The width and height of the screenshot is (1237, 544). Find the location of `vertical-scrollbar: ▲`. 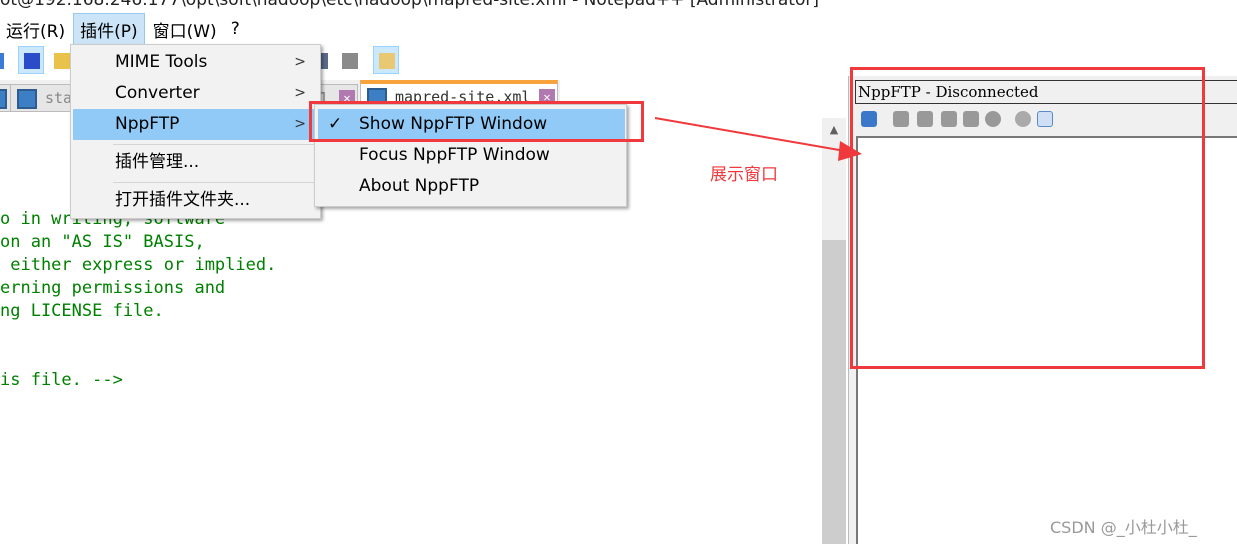

vertical-scrollbar: ▲ is located at coordinates (834, 331).